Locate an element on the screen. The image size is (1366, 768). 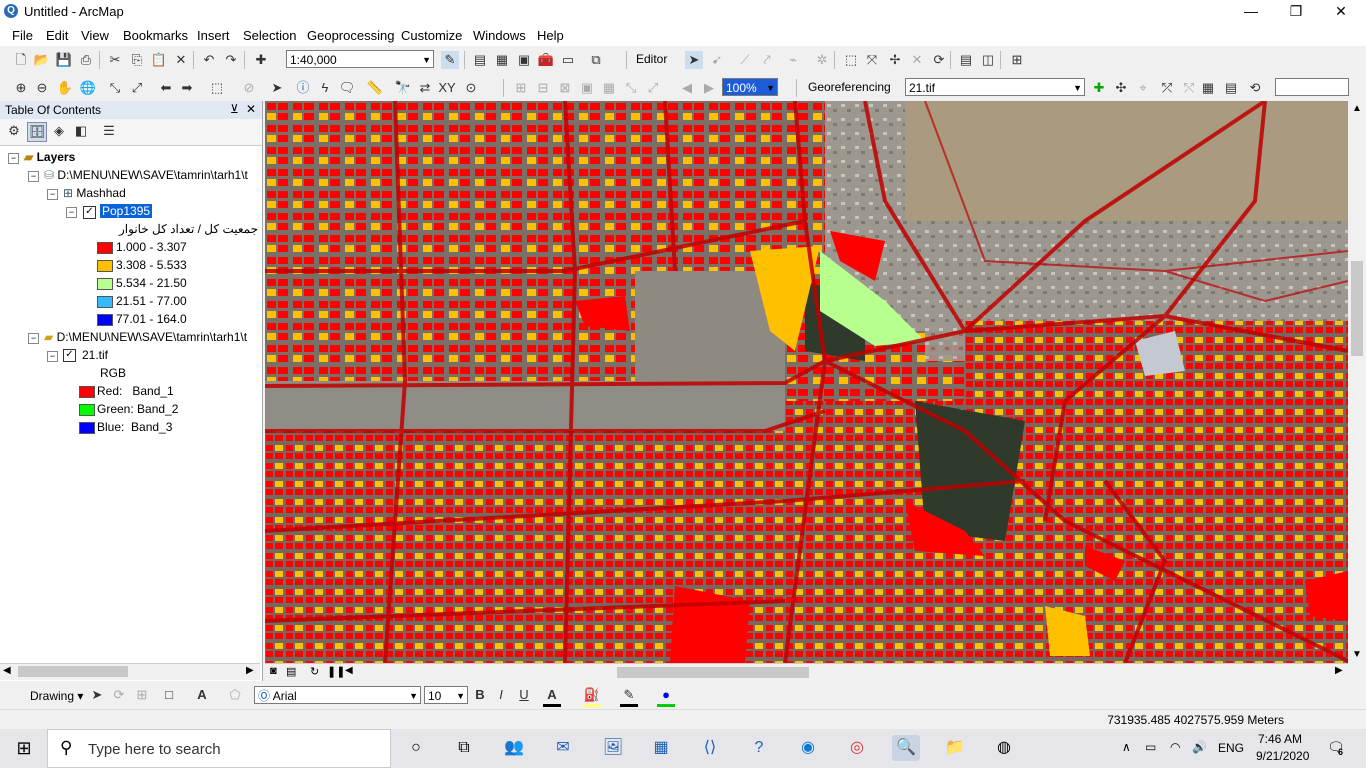
menu-file: File is located at coordinates (22, 35).